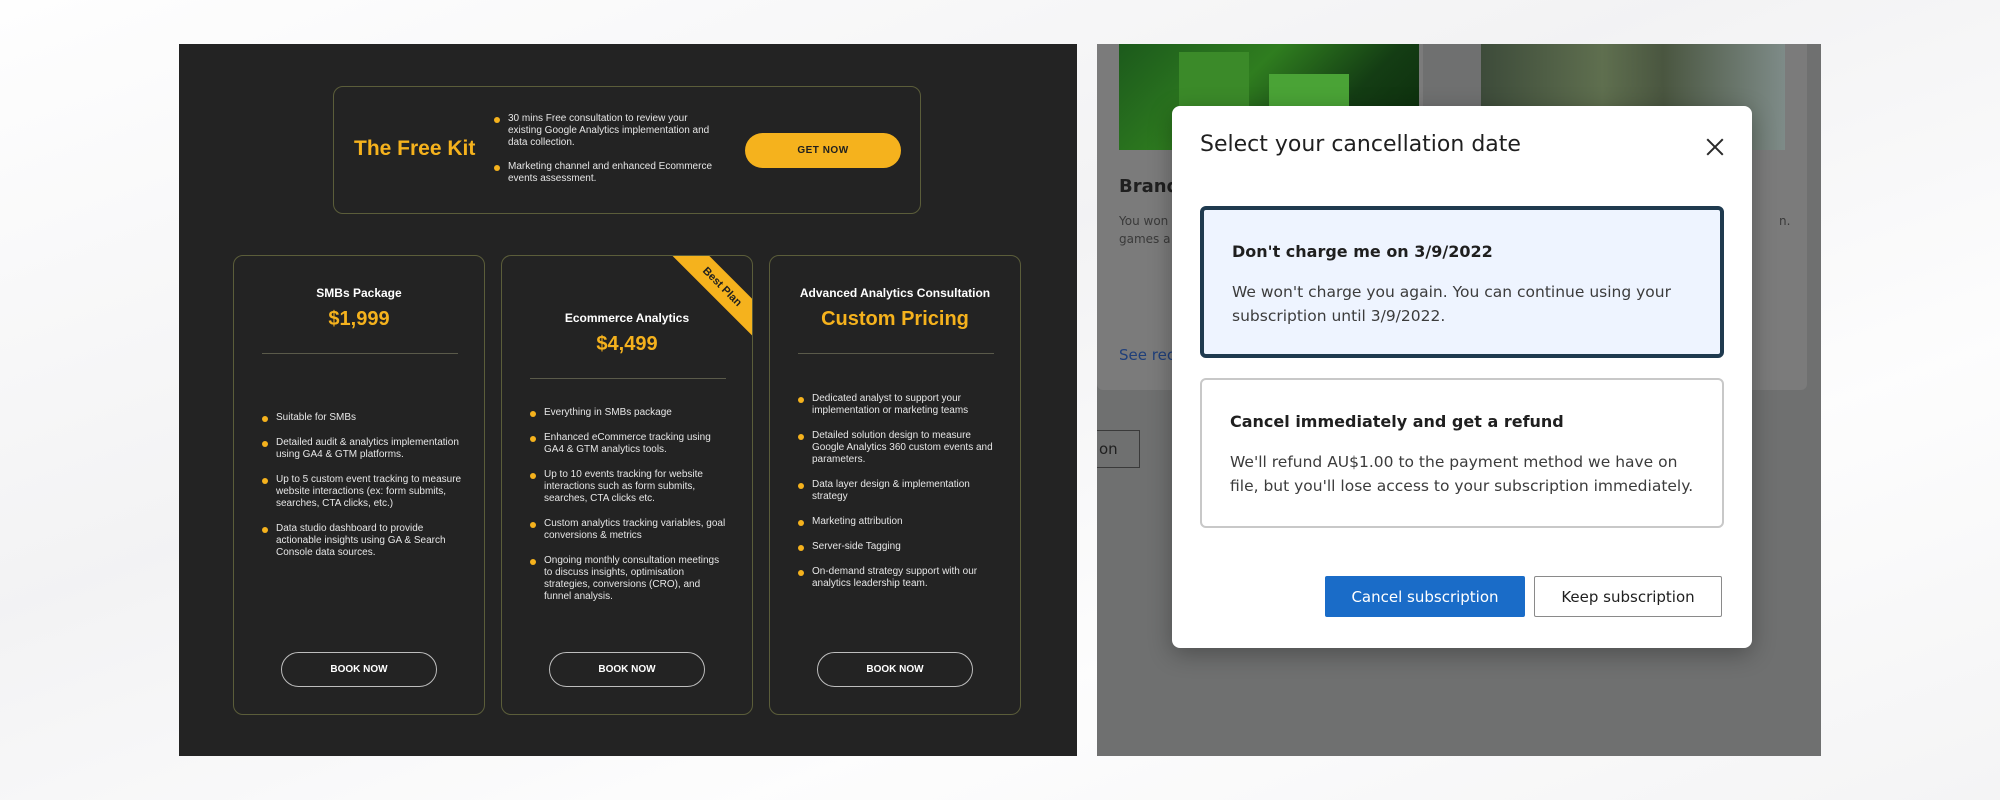 The height and width of the screenshot is (800, 2000). I want to click on list-item: Marketing attribution, so click(898, 522).